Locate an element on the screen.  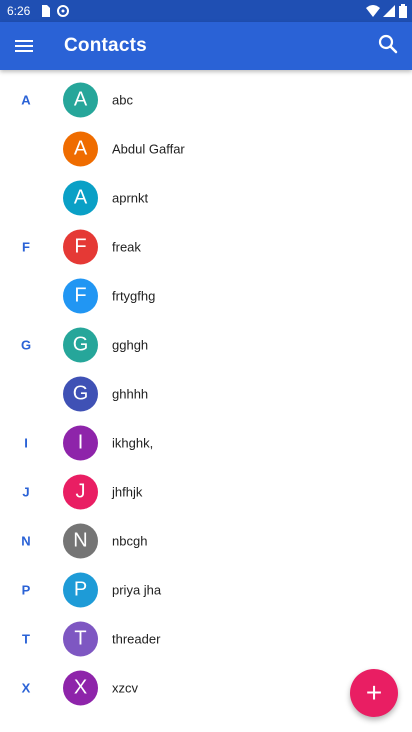
section-letter: I is located at coordinates (26, 442).